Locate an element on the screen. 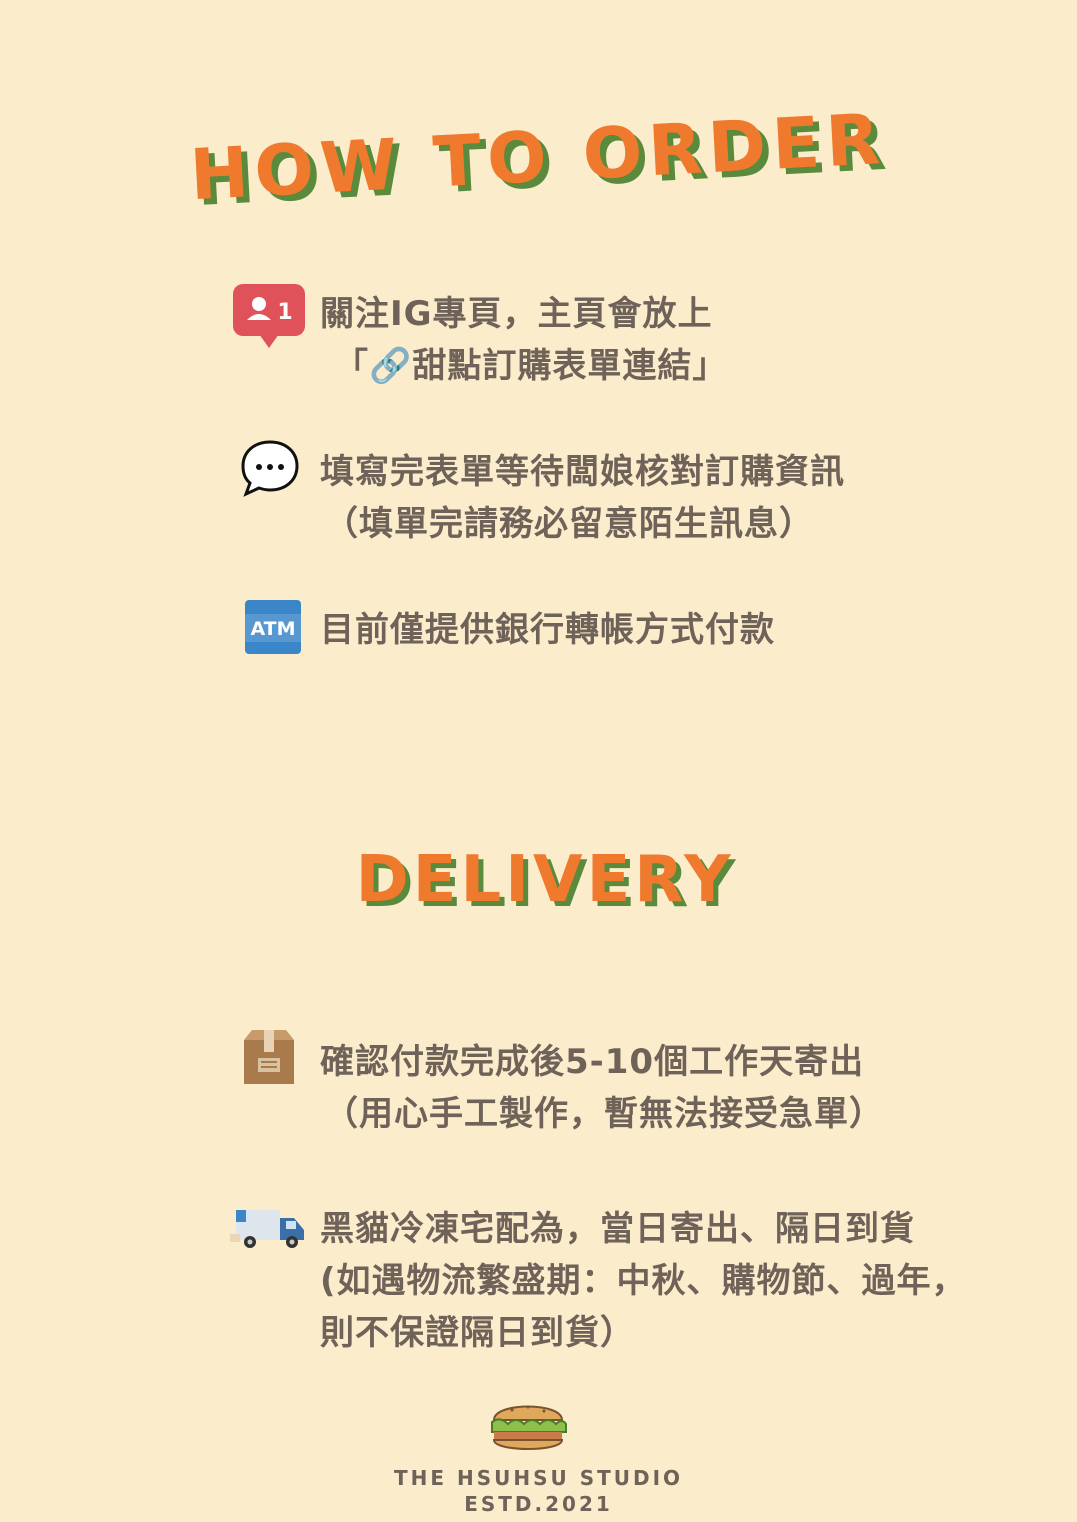  delivery-step-1-line2: （用心手工製作，暫無法接受急單） is located at coordinates (604, 1114).